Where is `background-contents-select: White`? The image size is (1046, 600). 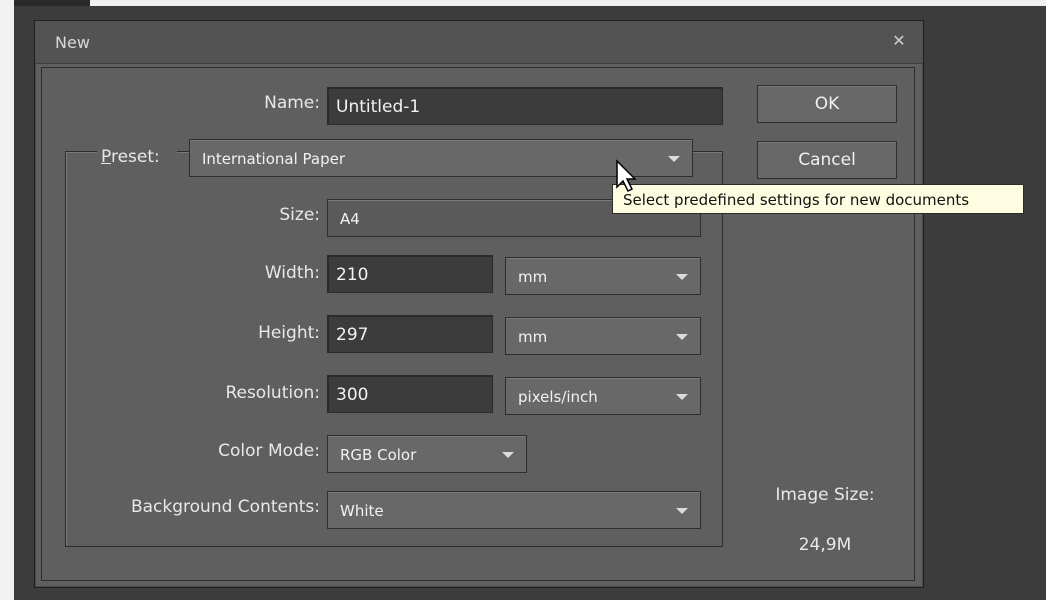 background-contents-select: White is located at coordinates (514, 510).